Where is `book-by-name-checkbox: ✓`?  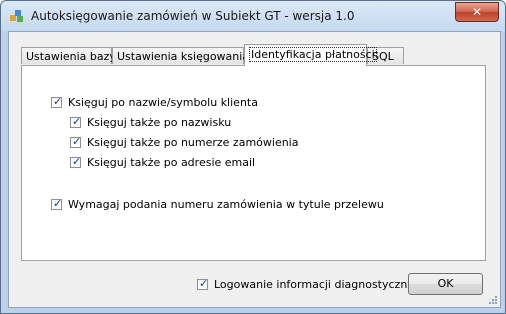 book-by-name-checkbox: ✓ is located at coordinates (57, 101).